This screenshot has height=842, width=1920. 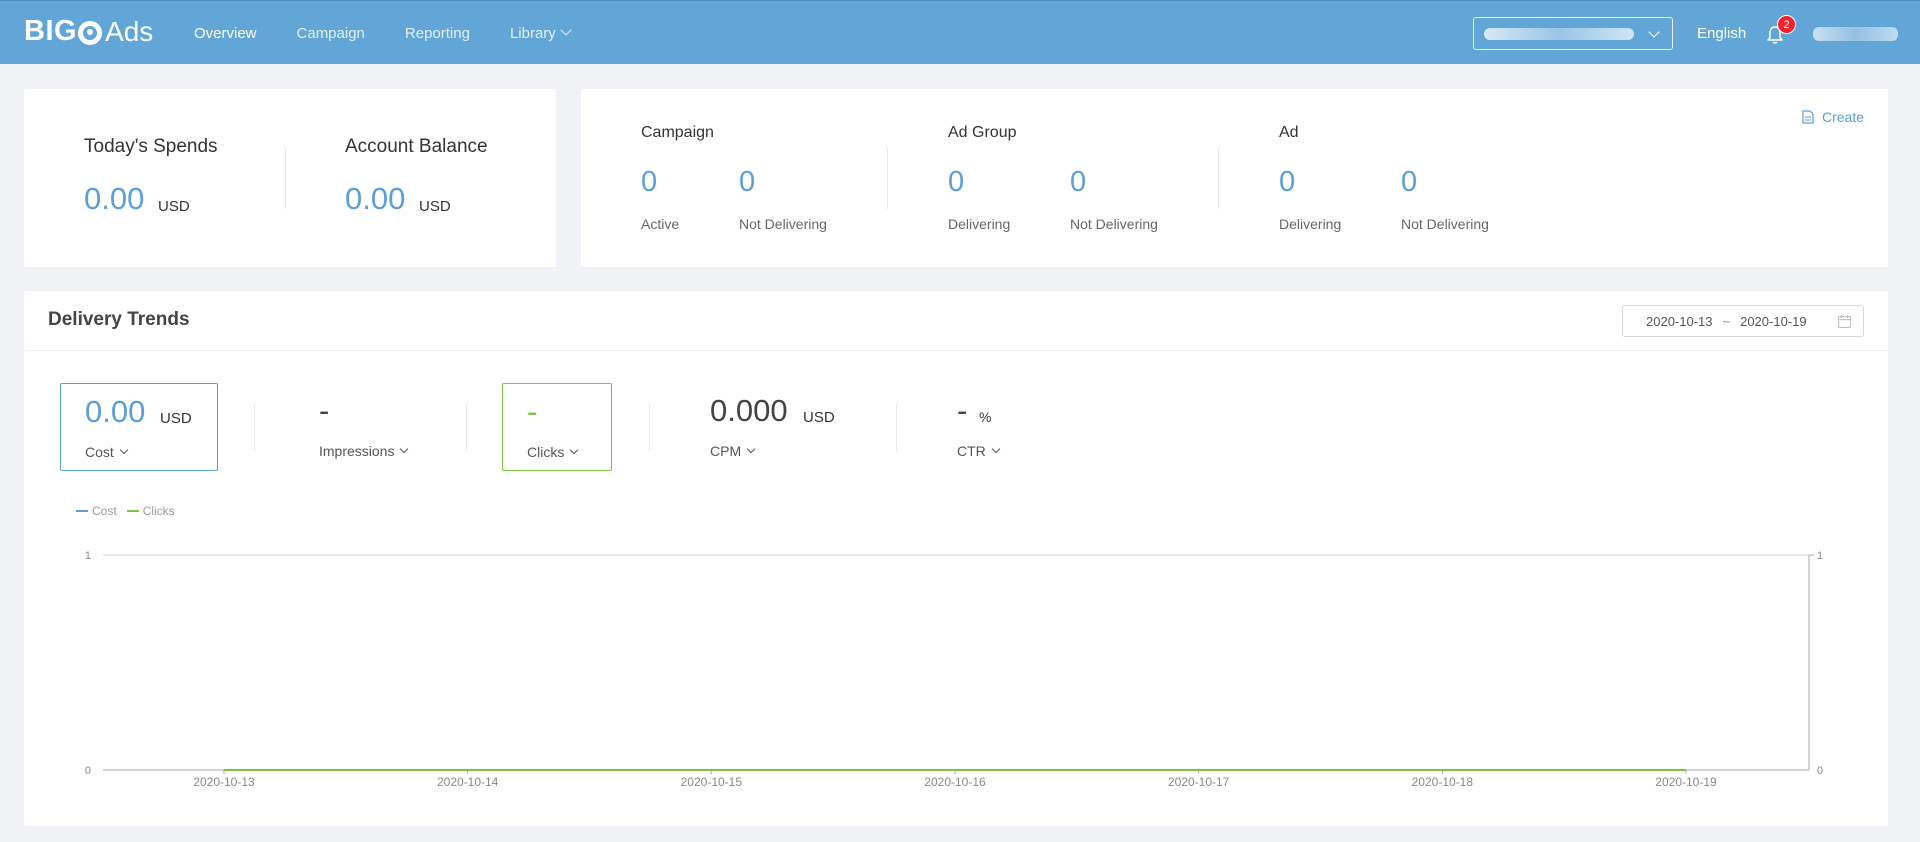 I want to click on y-tick-label-left: 0, so click(x=88, y=771).